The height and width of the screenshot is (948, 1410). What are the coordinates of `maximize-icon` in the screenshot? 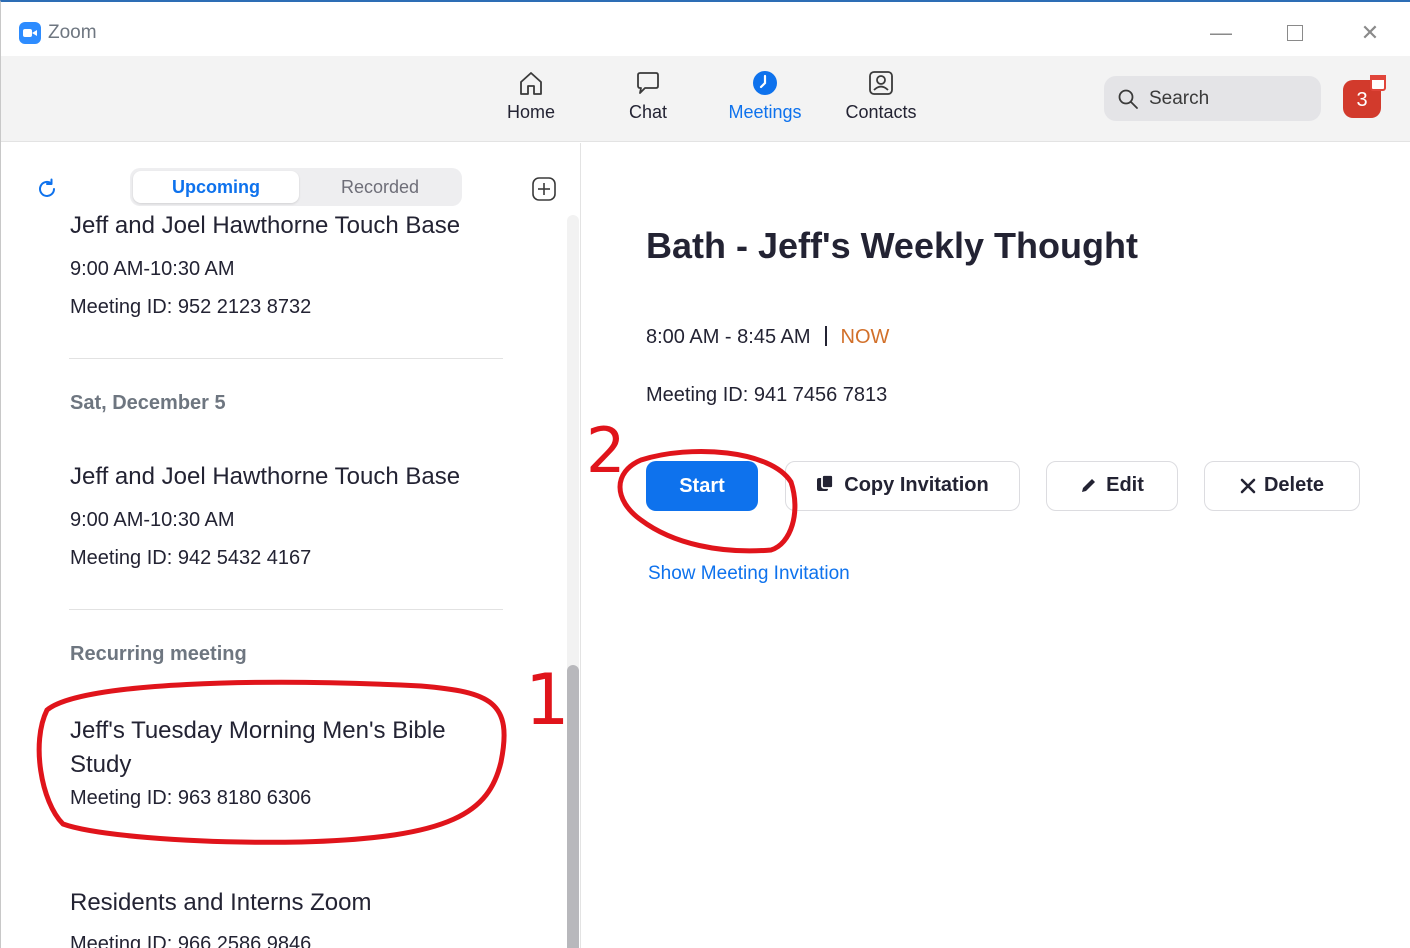 It's located at (1295, 33).